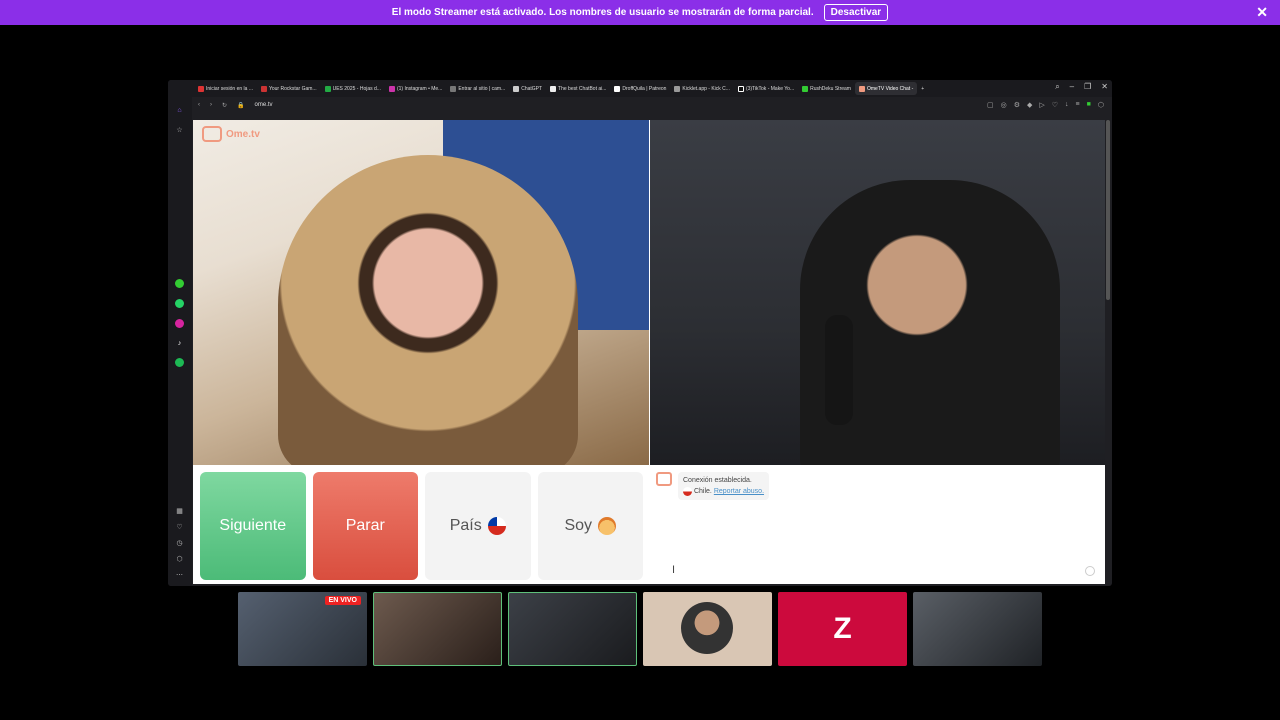 This screenshot has height=720, width=1280. I want to click on search-icon: ⌕, so click(1057, 87).